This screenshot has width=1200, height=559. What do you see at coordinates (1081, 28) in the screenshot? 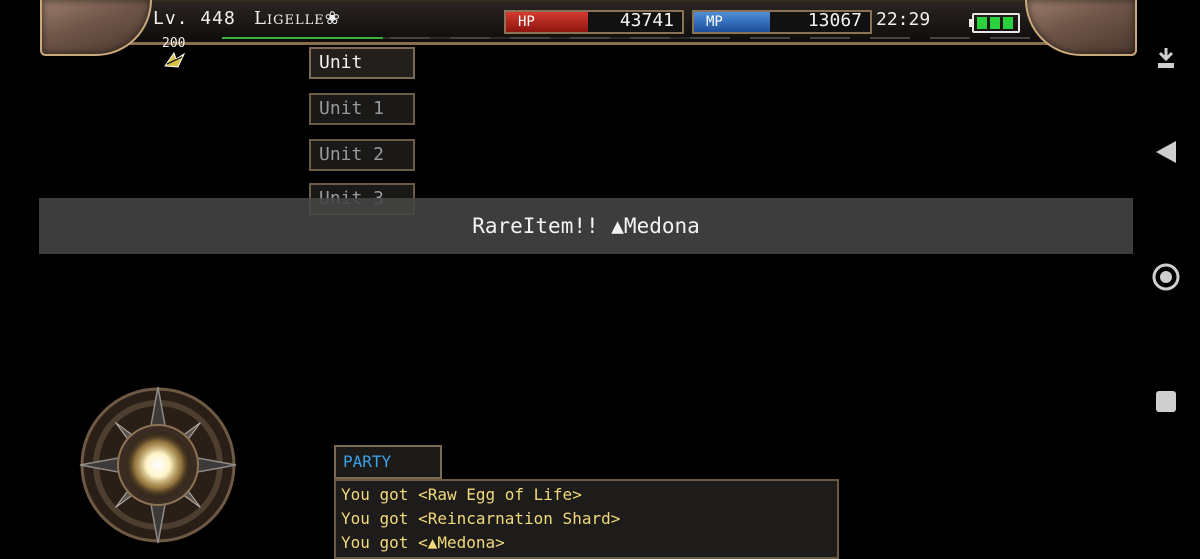
I see `hud-ornament-right` at bounding box center [1081, 28].